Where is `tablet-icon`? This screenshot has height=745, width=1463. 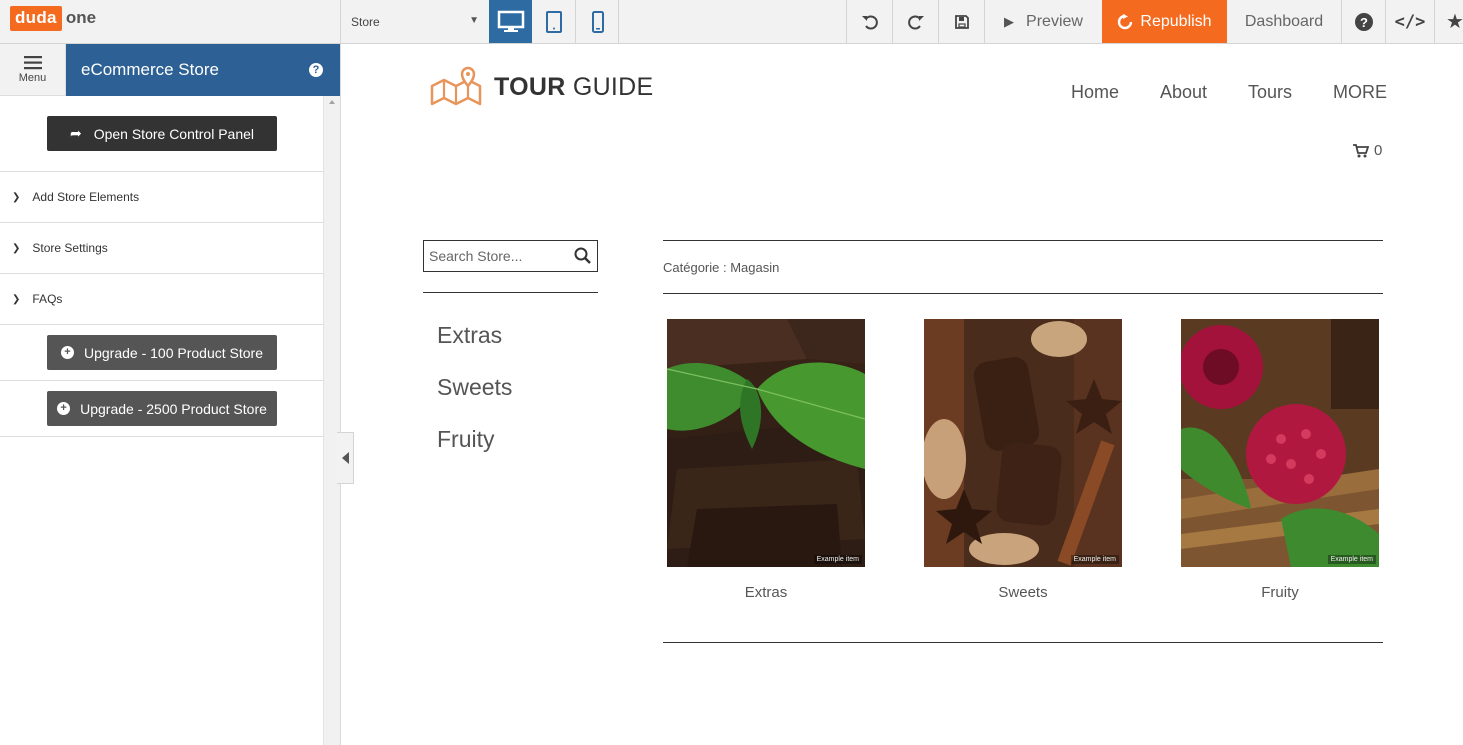
tablet-icon is located at coordinates (553, 21).